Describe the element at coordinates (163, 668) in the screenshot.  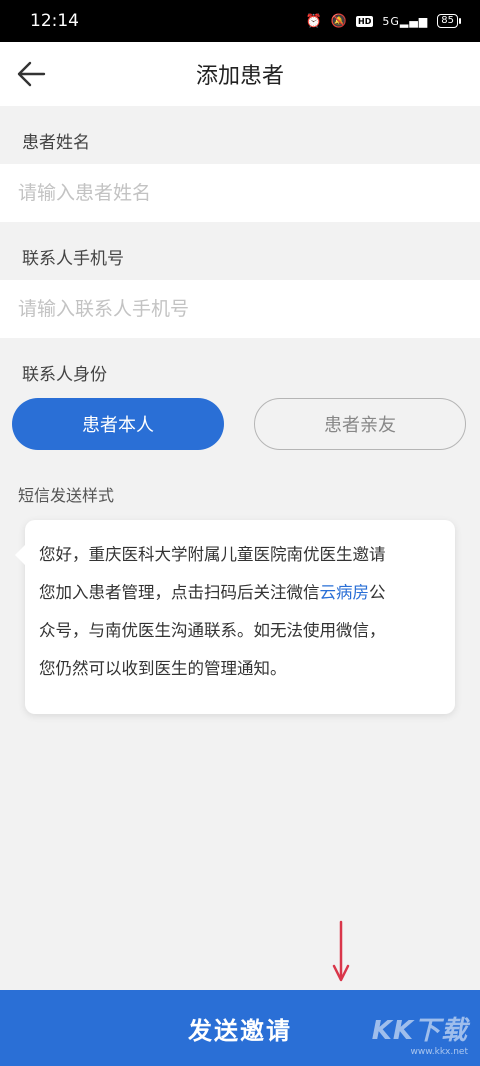
I see `sms-text-line-4: 您仍然可以收到医生的管理通知。` at that location.